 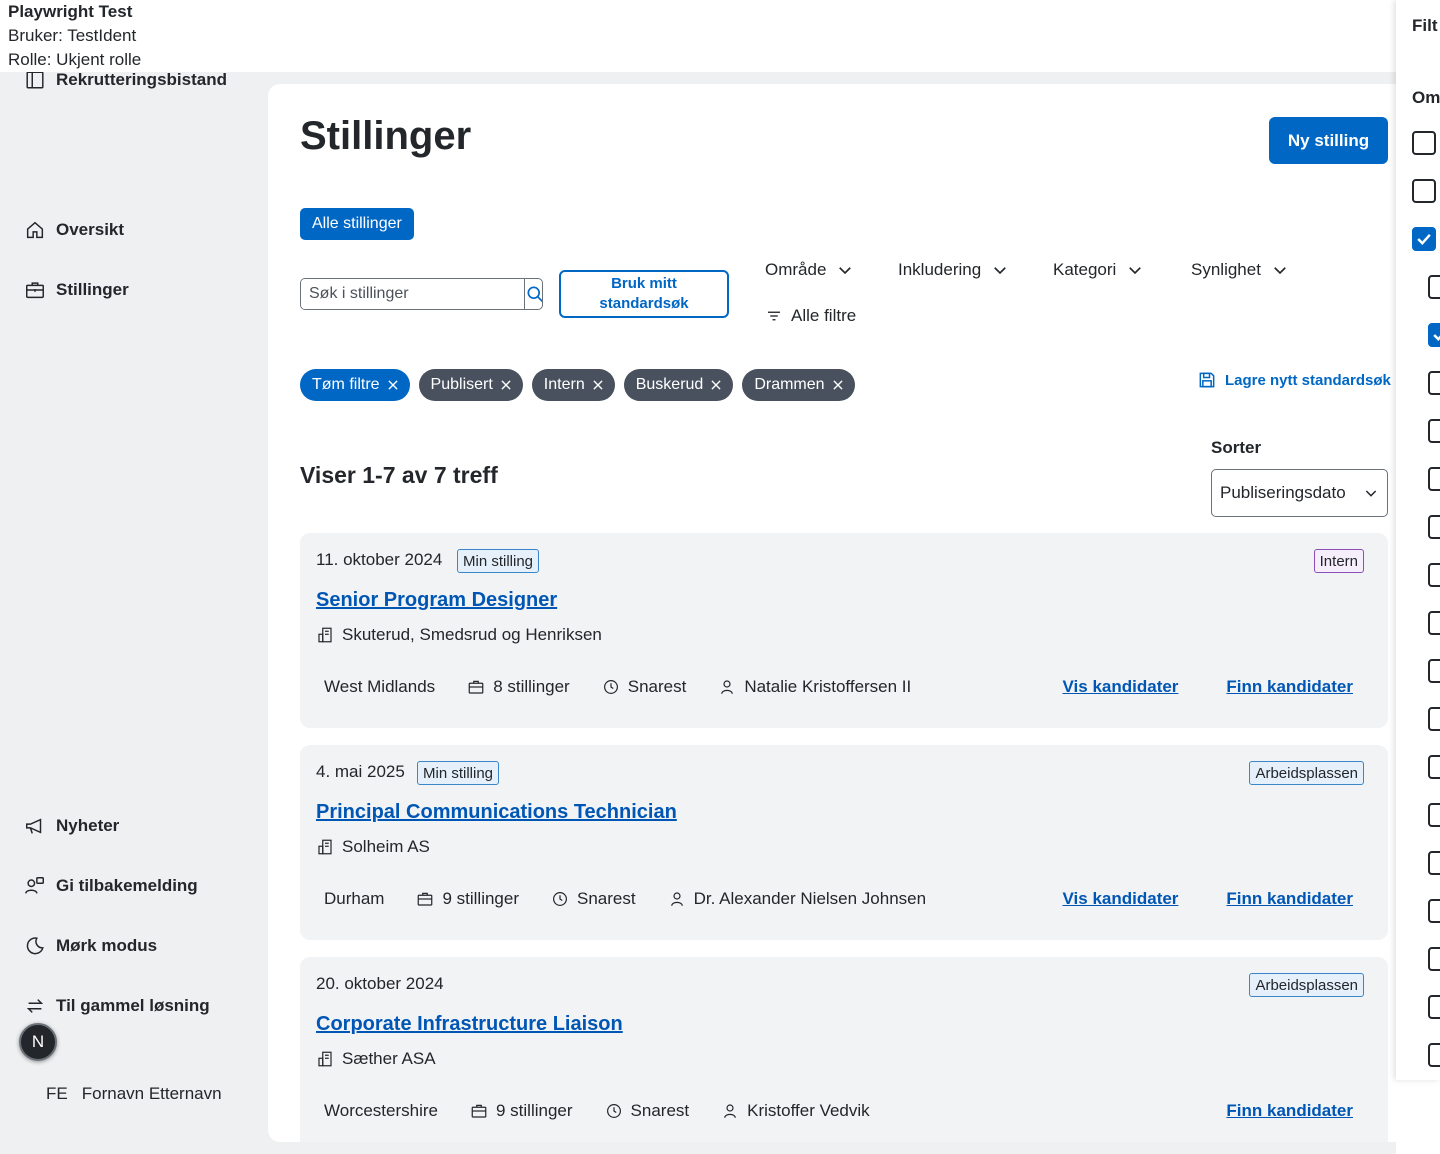 I want to click on position-title-link: Senior Program Designer, so click(x=436, y=600).